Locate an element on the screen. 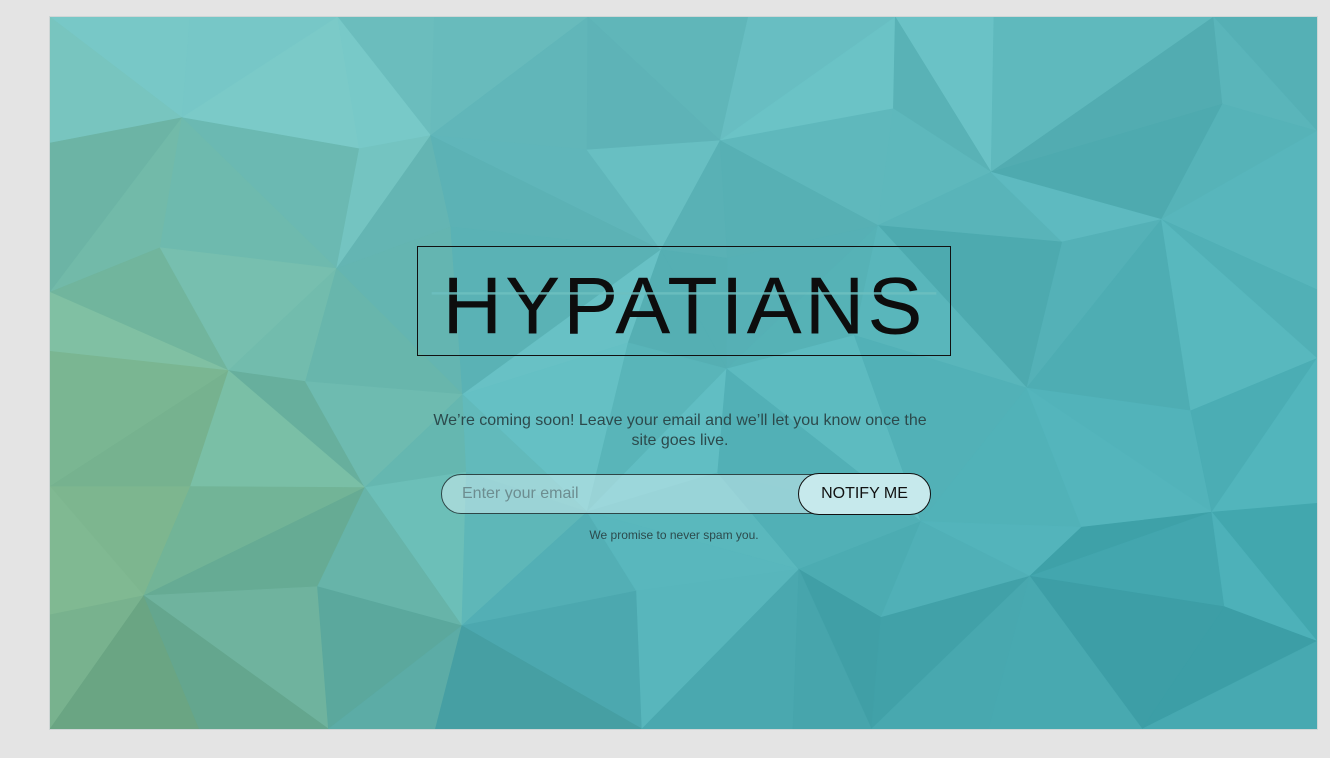 The width and height of the screenshot is (1330, 758). logo-text: HYPATIANS is located at coordinates (683, 306).